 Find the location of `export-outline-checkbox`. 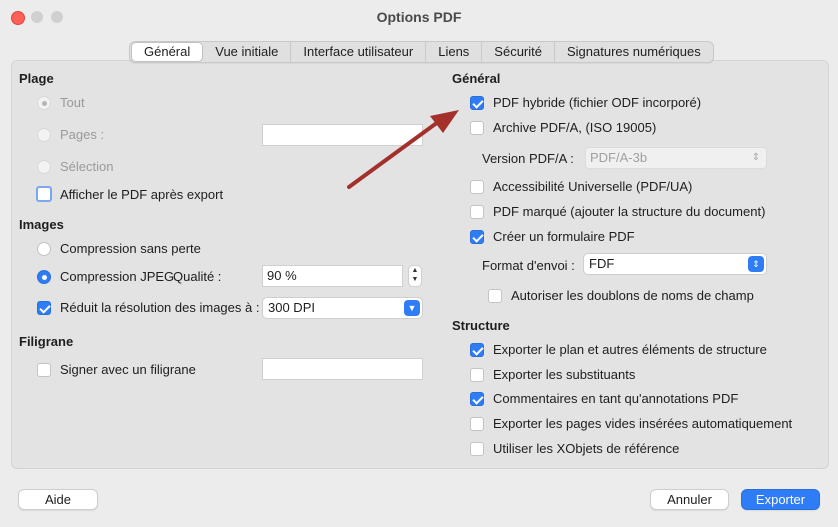

export-outline-checkbox is located at coordinates (477, 350).